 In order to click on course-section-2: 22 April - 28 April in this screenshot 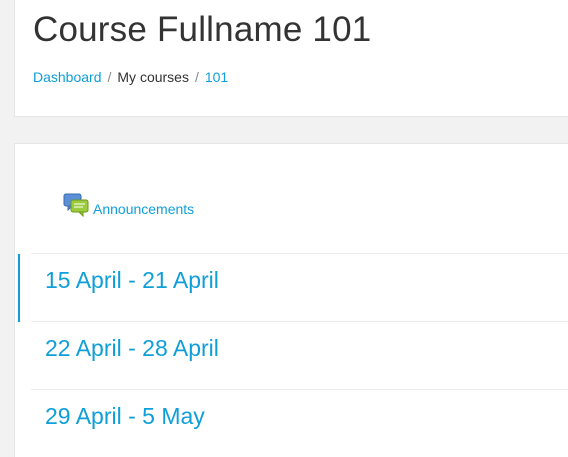, I will do `click(299, 355)`.